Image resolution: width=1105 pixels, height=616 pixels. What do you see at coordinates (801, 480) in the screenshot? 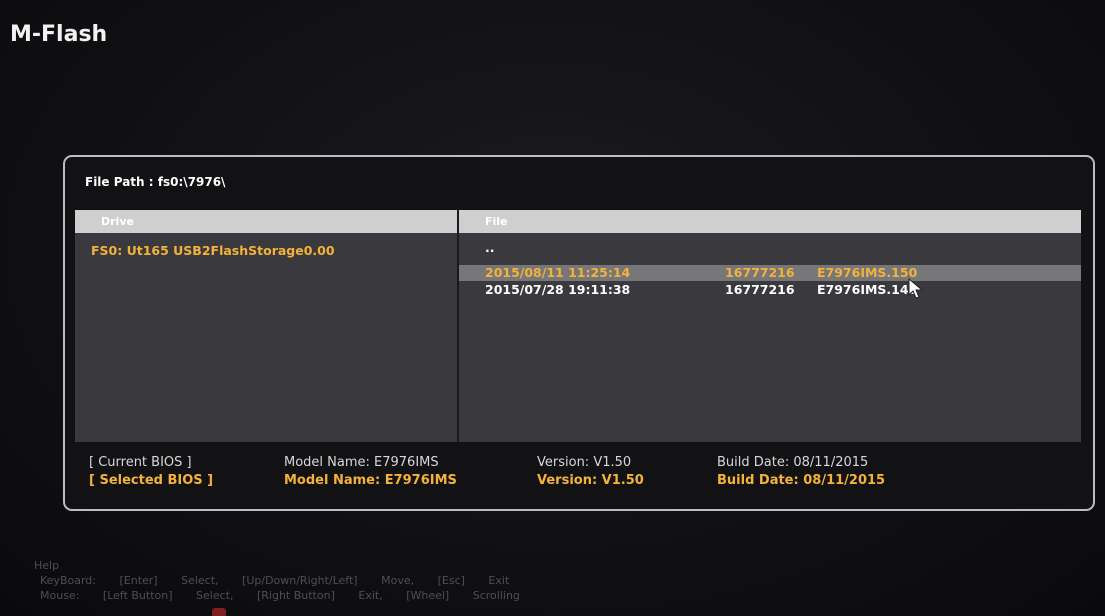
I see `selected-bios-build-date: Build Date: 08/11/2015` at bounding box center [801, 480].